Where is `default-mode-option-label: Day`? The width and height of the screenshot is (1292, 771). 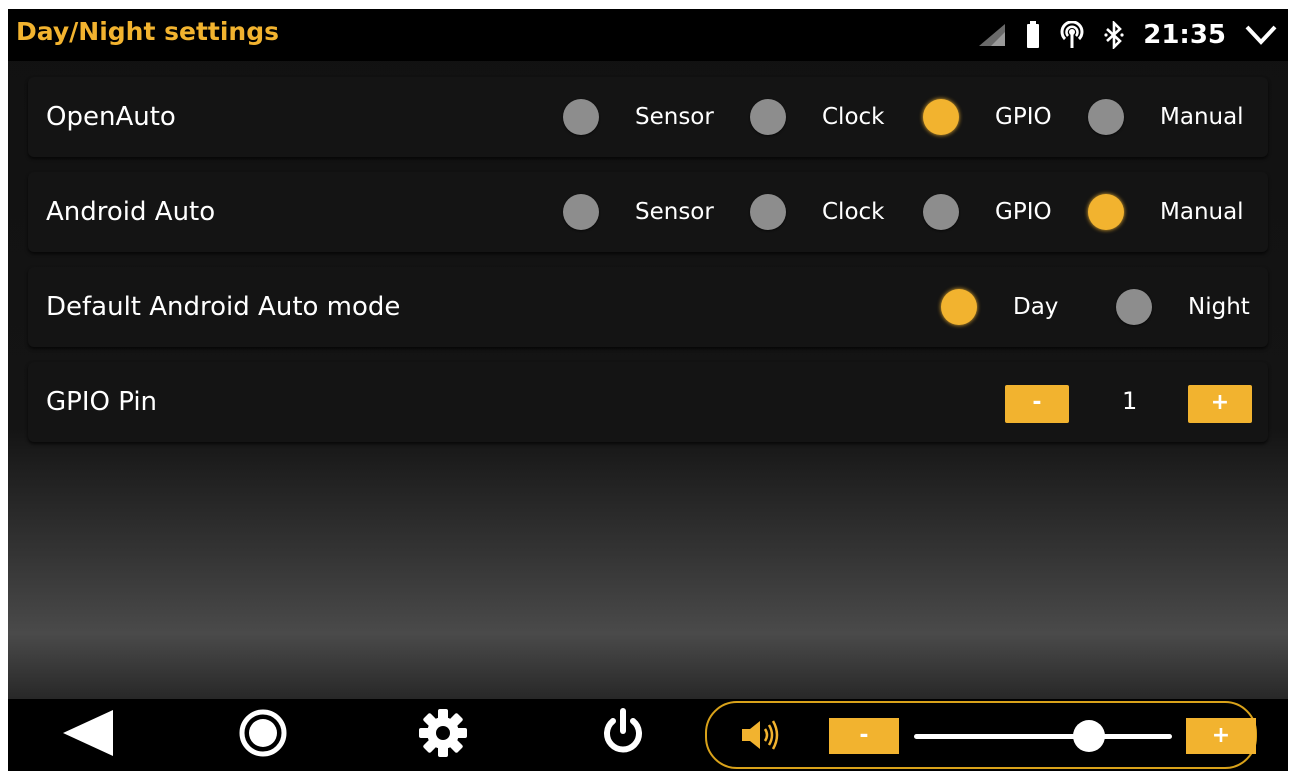
default-mode-option-label: Day is located at coordinates (1036, 307).